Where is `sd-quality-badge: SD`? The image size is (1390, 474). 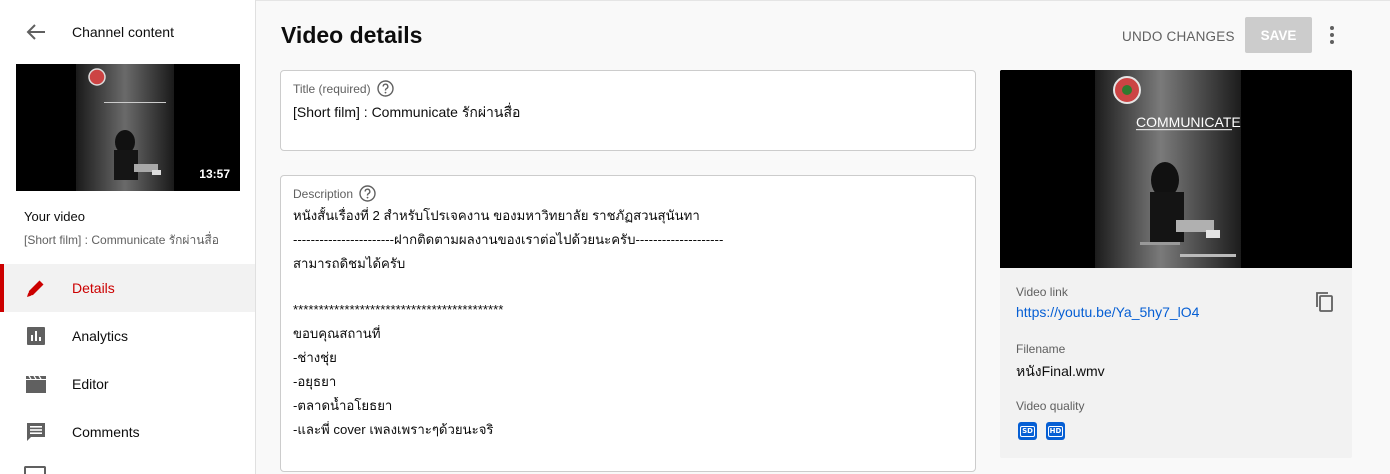
sd-quality-badge: SD is located at coordinates (1027, 431).